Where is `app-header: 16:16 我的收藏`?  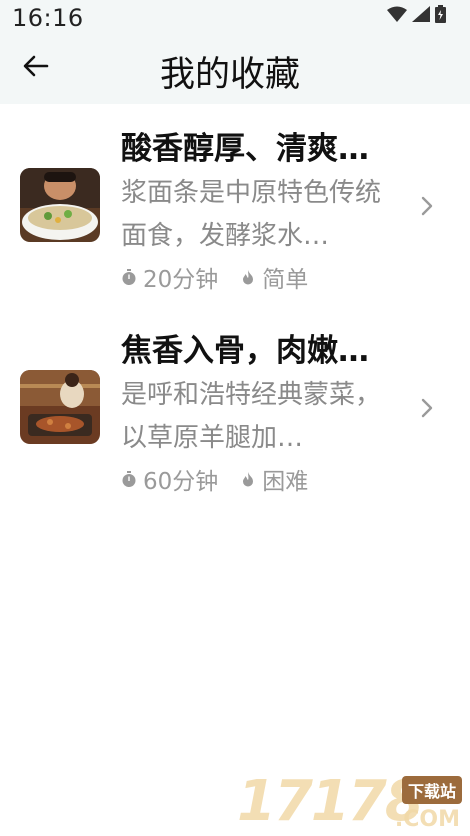 app-header: 16:16 我的收藏 is located at coordinates (235, 52).